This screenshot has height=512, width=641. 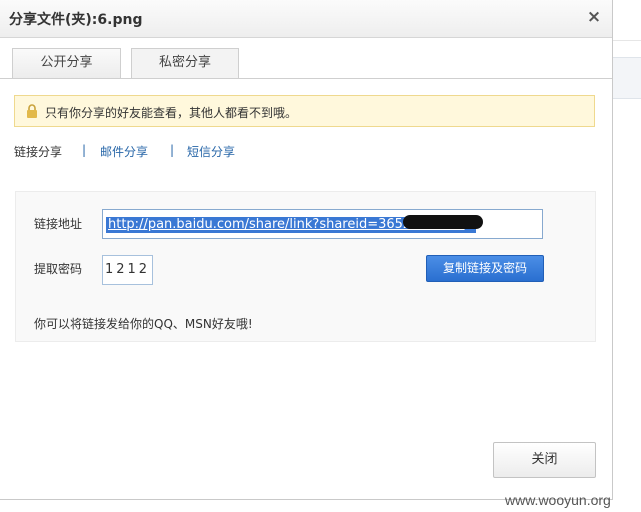 I want to click on copy-link-password-button: 复制链接及密码, so click(x=485, y=268).